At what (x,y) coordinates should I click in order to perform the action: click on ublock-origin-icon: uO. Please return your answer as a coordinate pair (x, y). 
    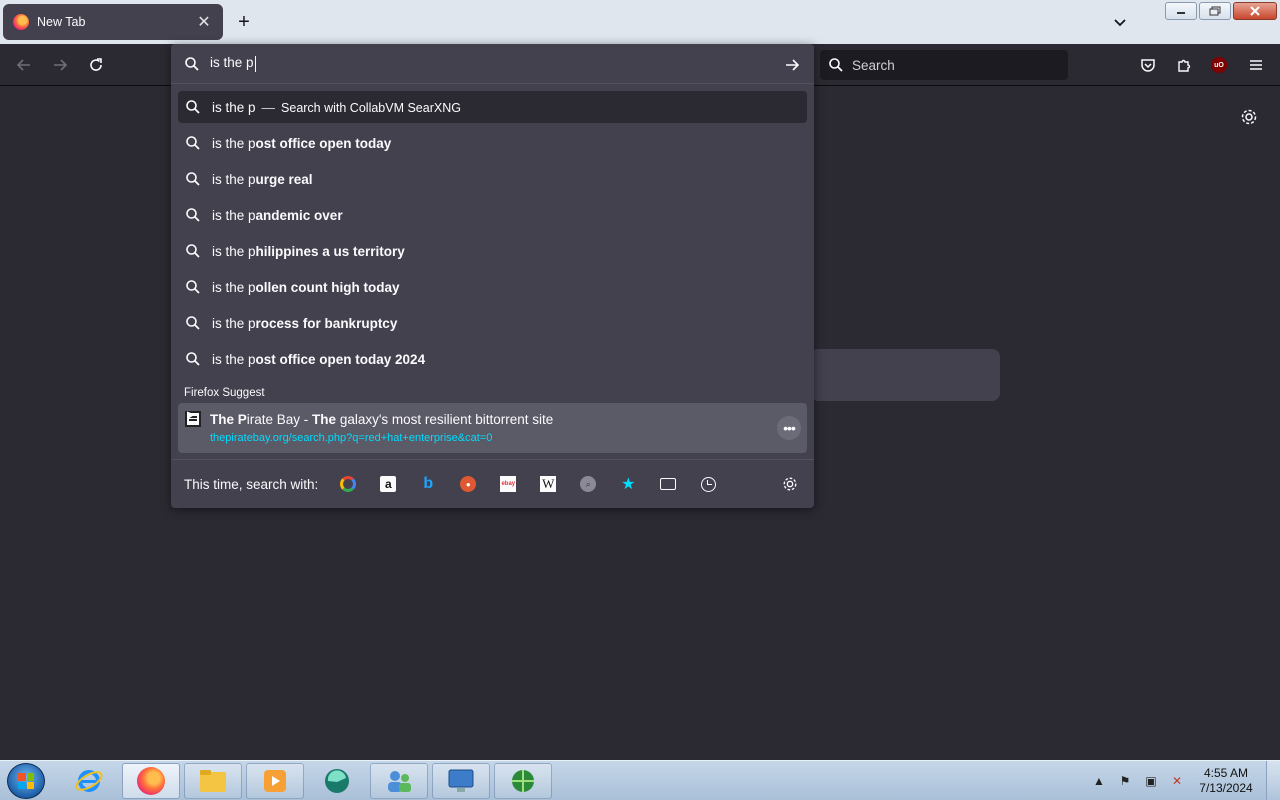
    Looking at the image, I should click on (1219, 65).